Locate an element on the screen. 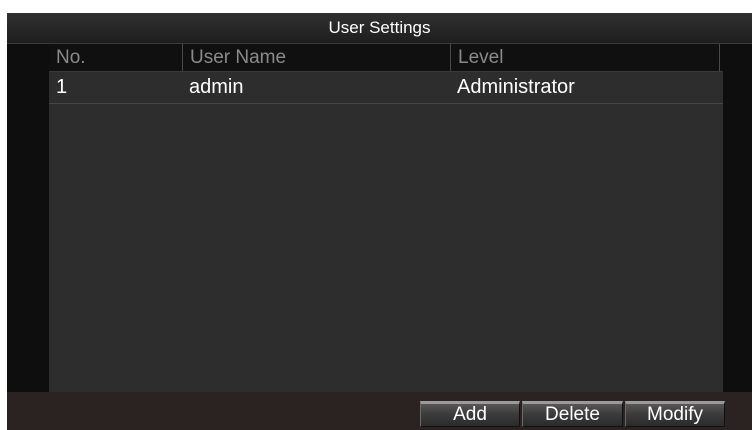 Image resolution: width=752 pixels, height=430 pixels. delete-button: Delete is located at coordinates (572, 414).